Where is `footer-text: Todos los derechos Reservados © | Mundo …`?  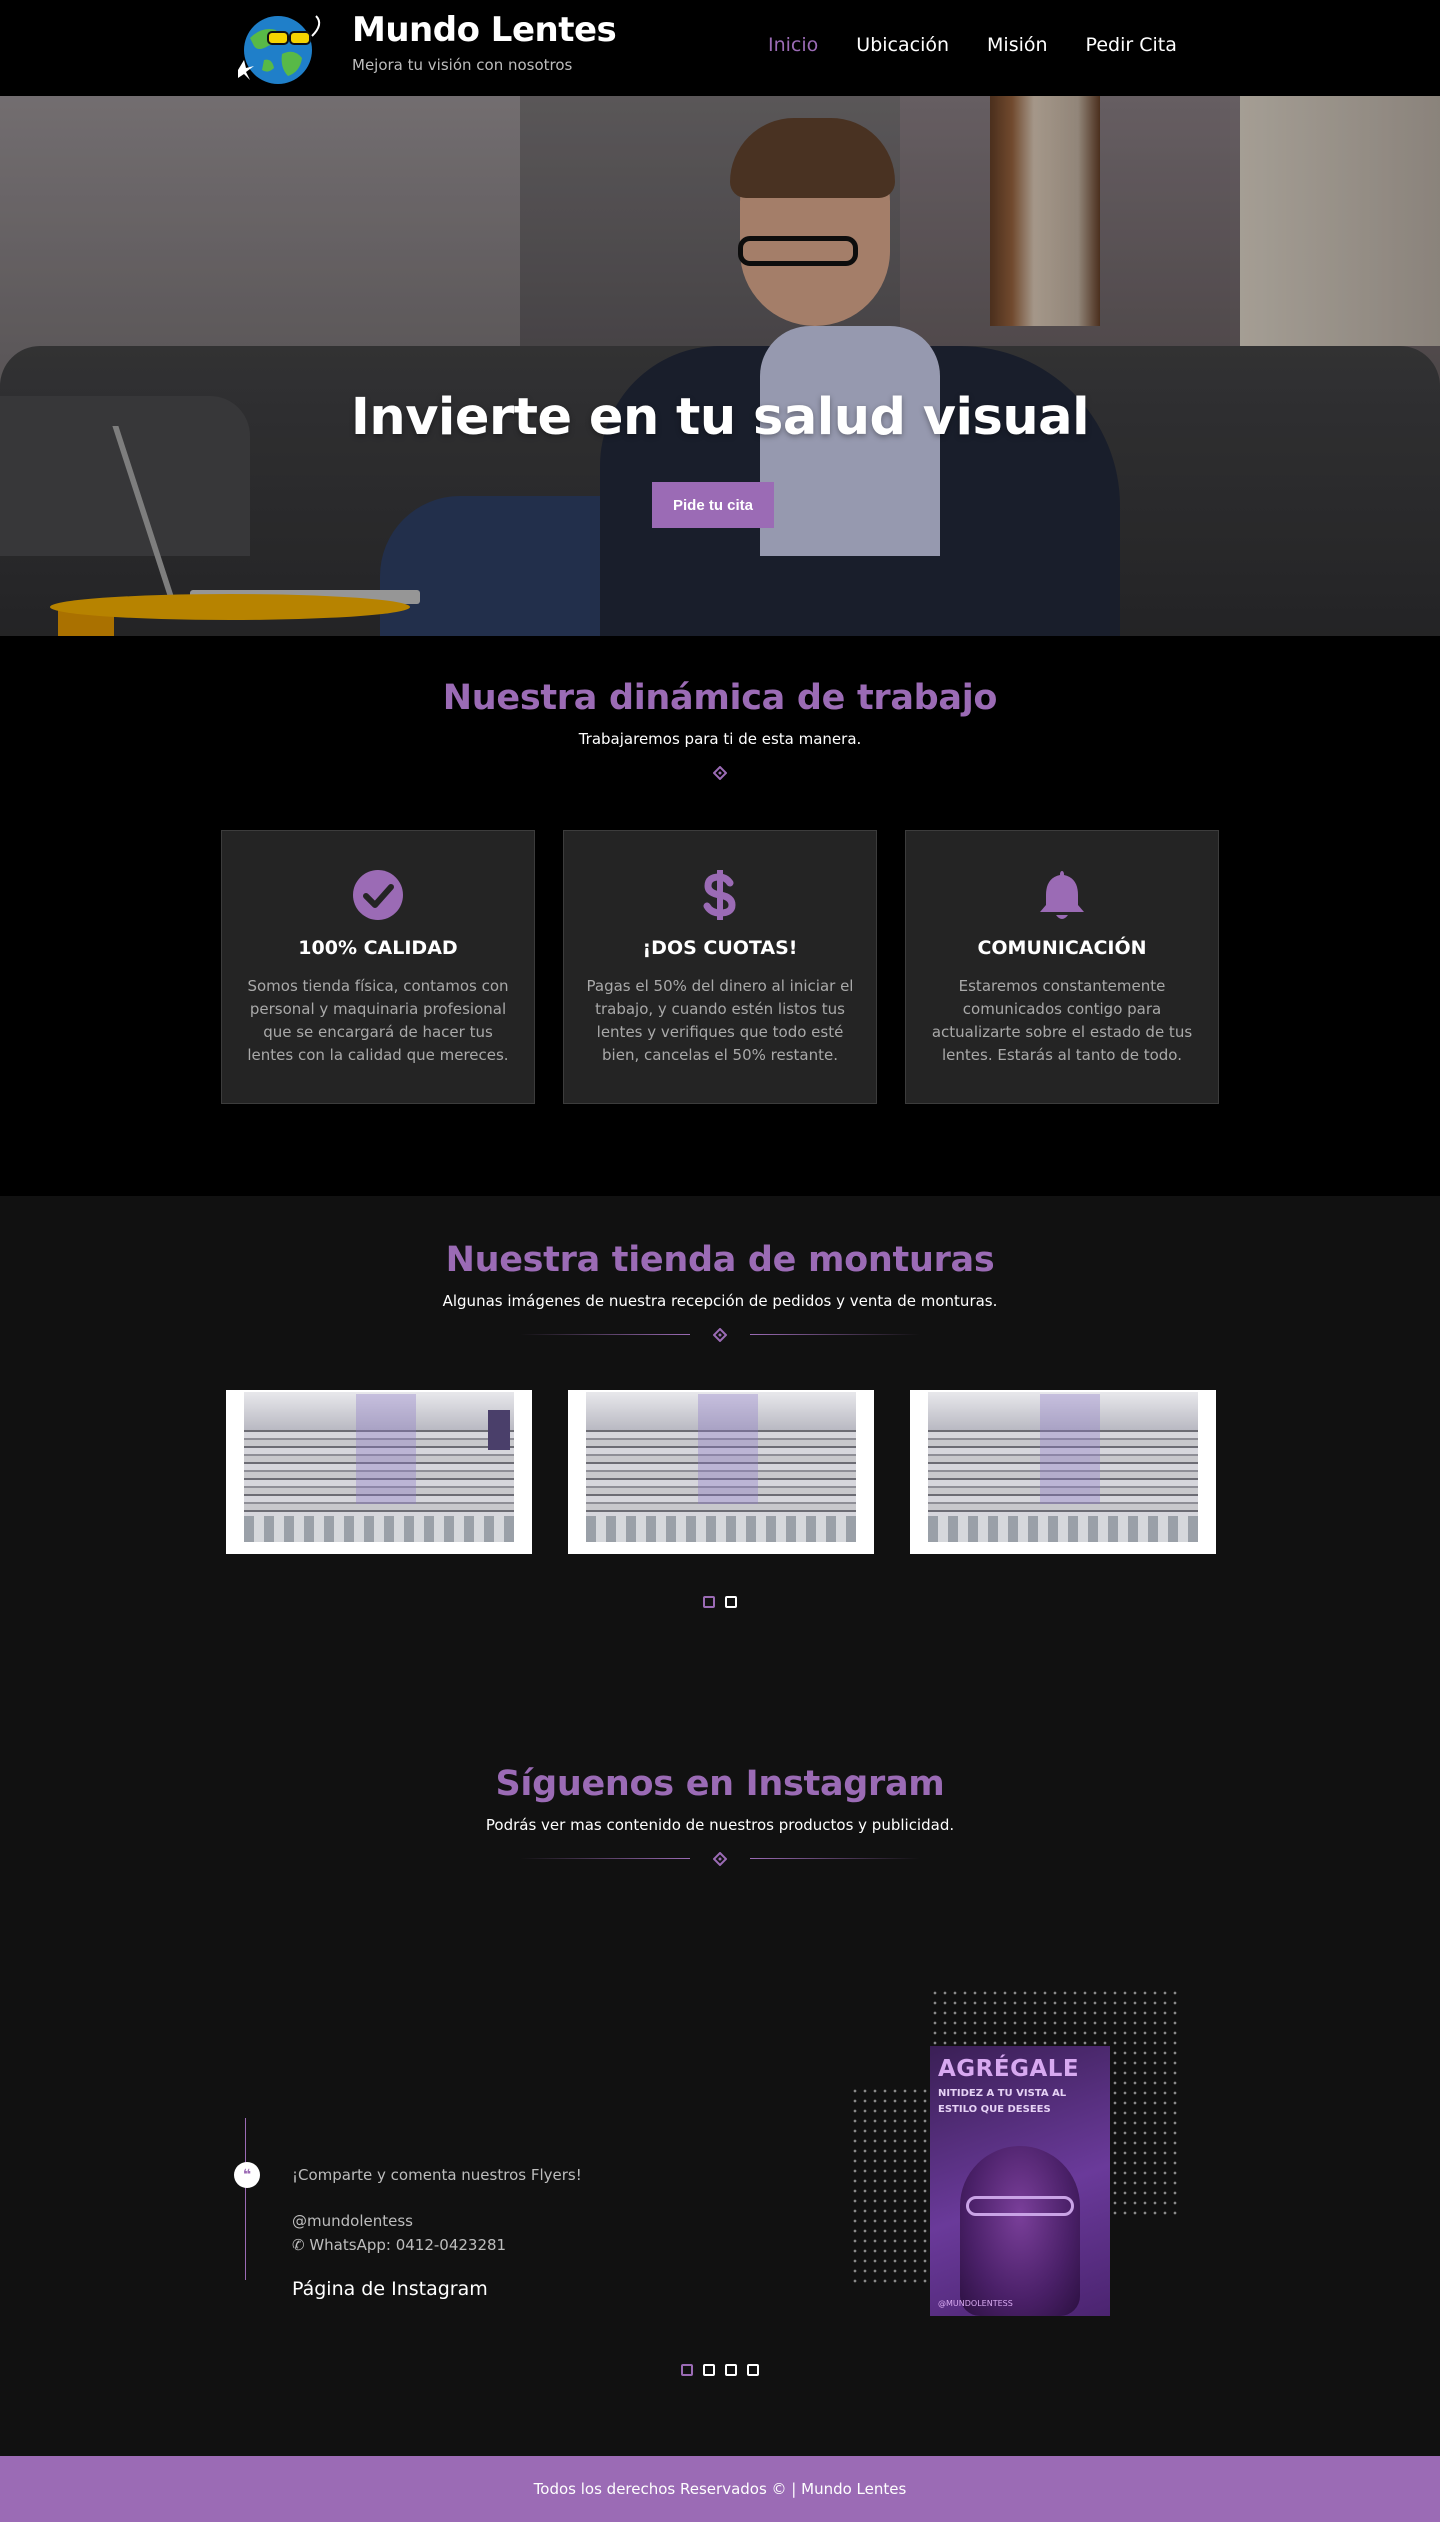
footer-text: Todos los derechos Reservados © | Mundo … is located at coordinates (720, 2489).